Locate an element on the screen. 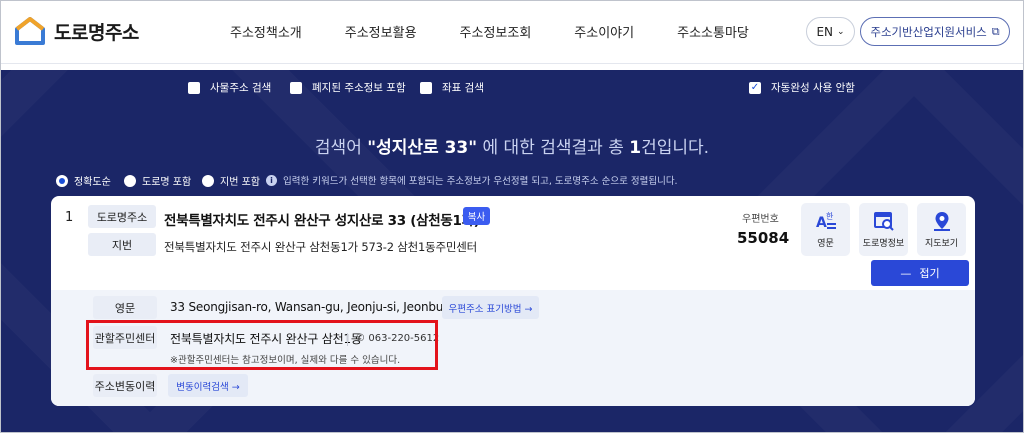 Image resolution: width=1024 pixels, height=433 pixels. road-address: 전북특별자치도 전주시 완산구 성지산로 33 (삼천동1가) is located at coordinates (322, 221).